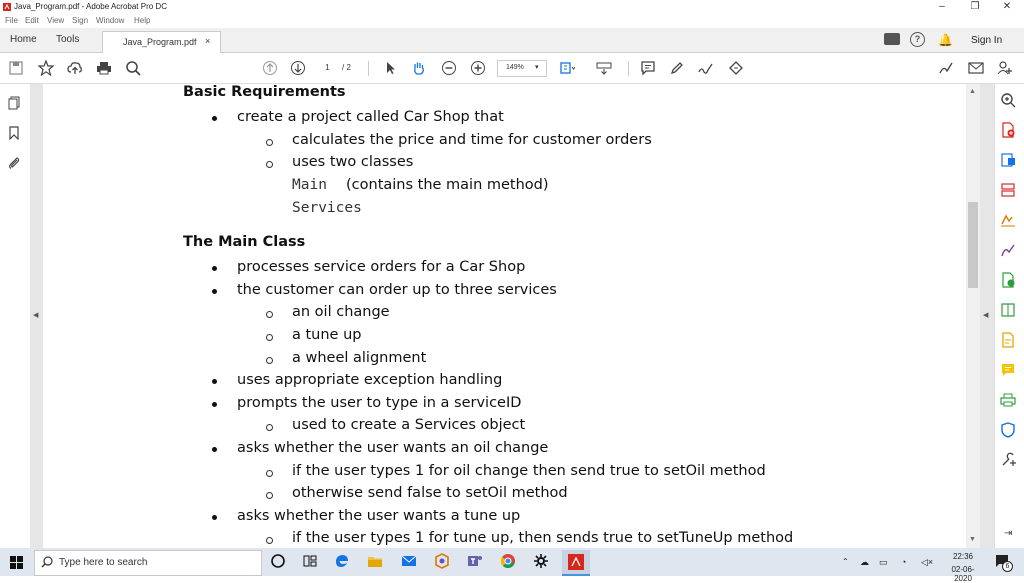  Describe the element at coordinates (207, 41) in the screenshot. I see `tab-close-icon: ×` at that location.